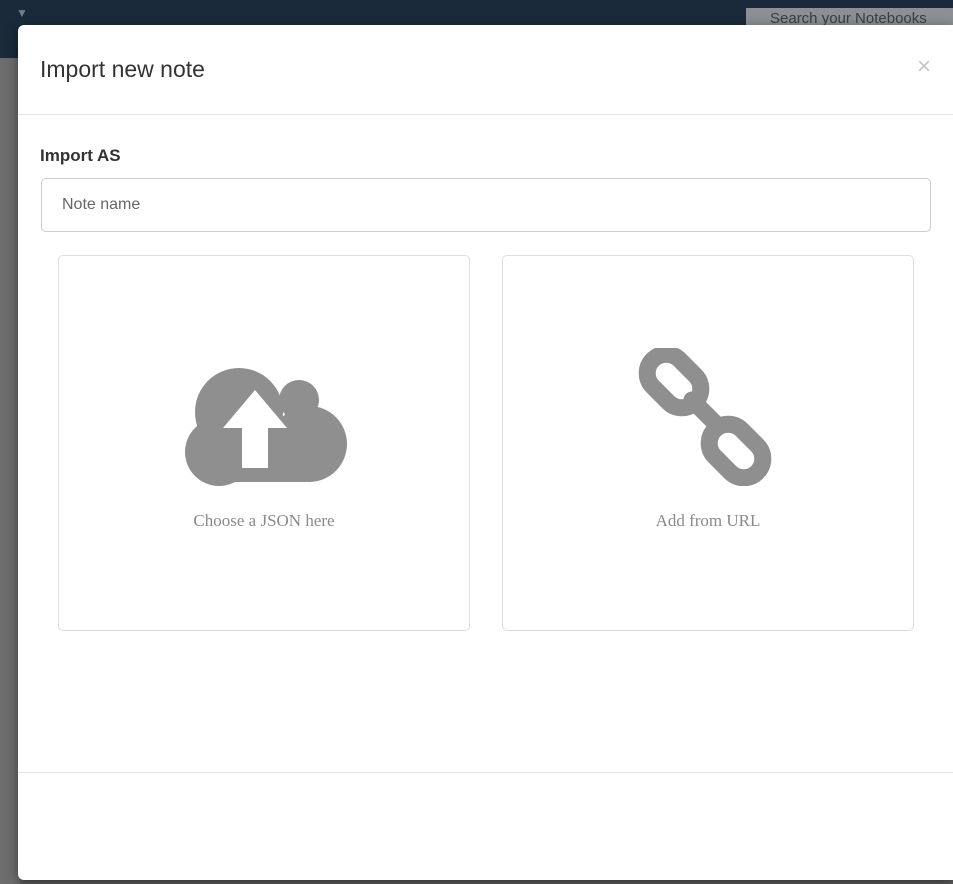  What do you see at coordinates (266, 427) in the screenshot?
I see `cloud-upload-icon` at bounding box center [266, 427].